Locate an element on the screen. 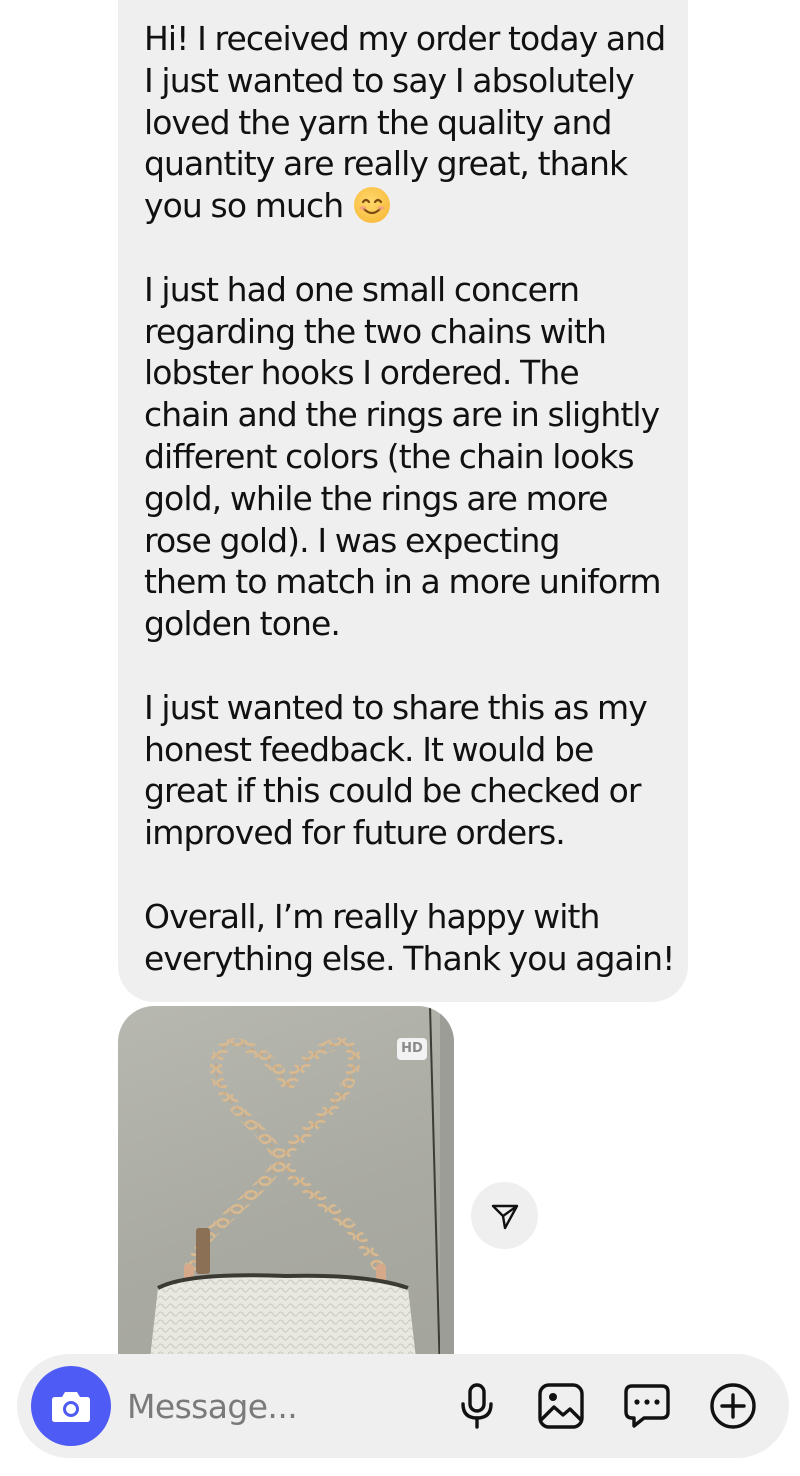 This screenshot has width=800, height=1476. more-button is located at coordinates (733, 1406).